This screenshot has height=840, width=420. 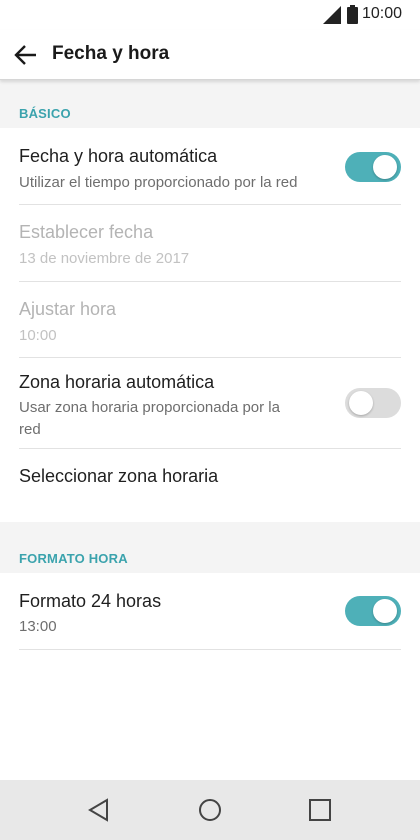 What do you see at coordinates (45, 113) in the screenshot?
I see `section-header-label: BÁSICO` at bounding box center [45, 113].